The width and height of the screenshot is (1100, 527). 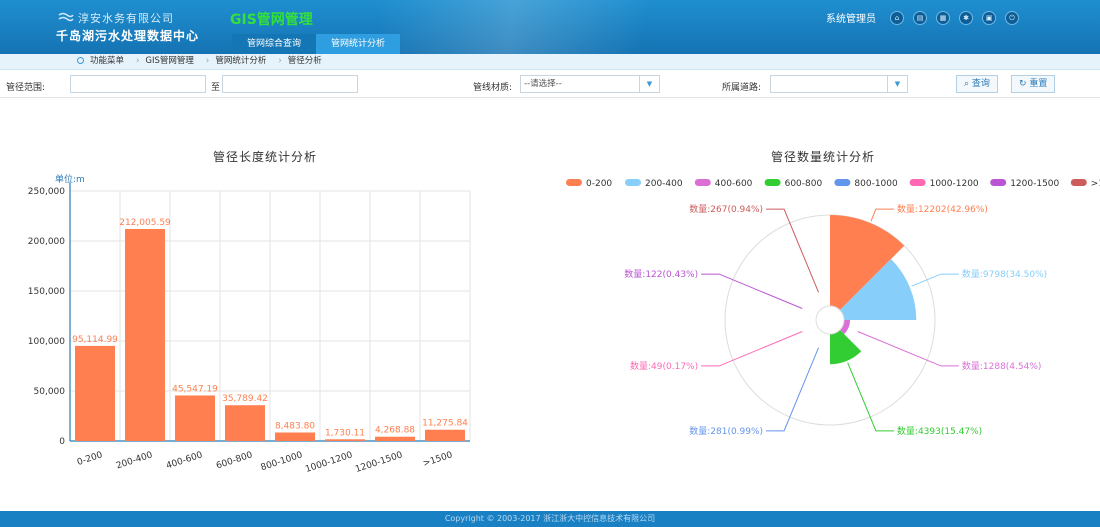 I want to click on reset-button-label: 重置, so click(x=1038, y=84).